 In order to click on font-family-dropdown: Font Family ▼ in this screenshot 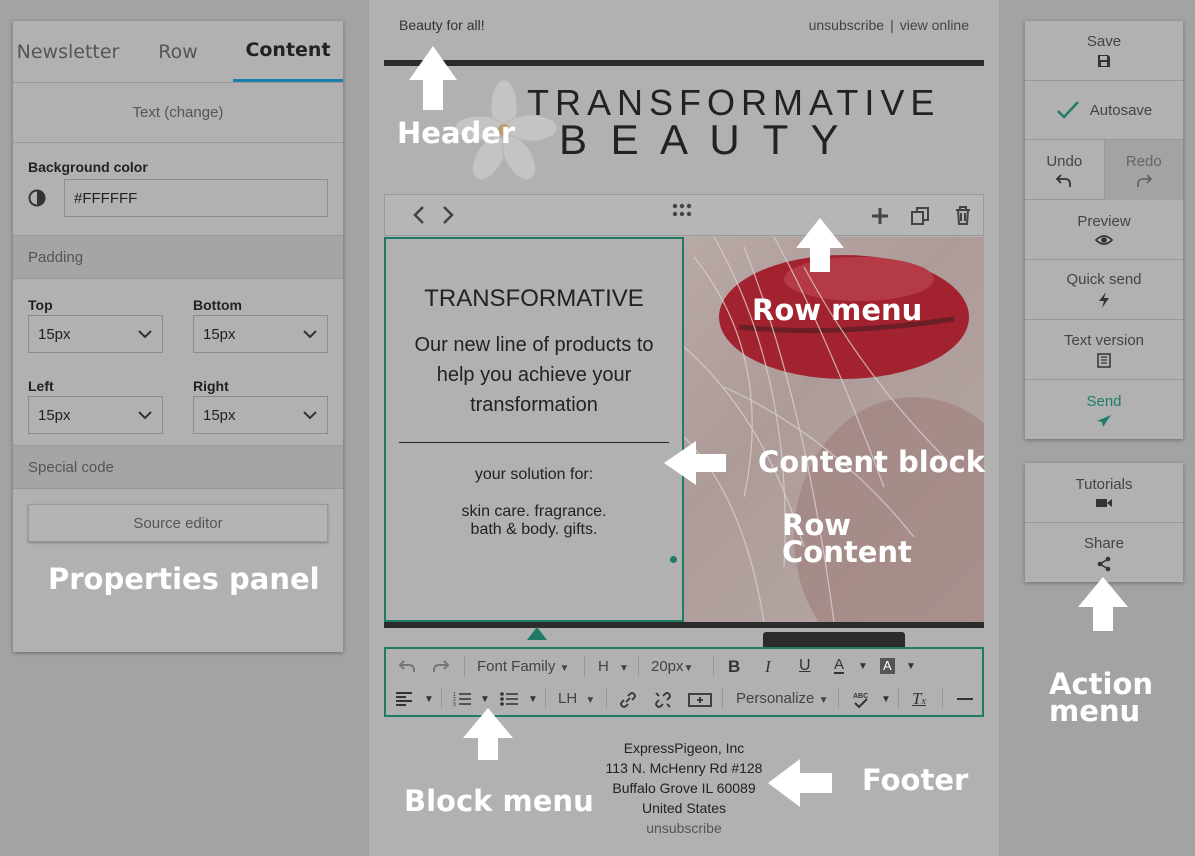, I will do `click(523, 666)`.